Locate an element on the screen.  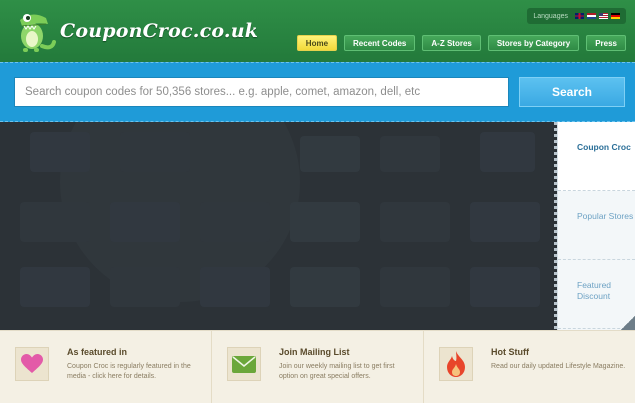
nav-a-z-stores: A-Z Stores is located at coordinates (451, 43).